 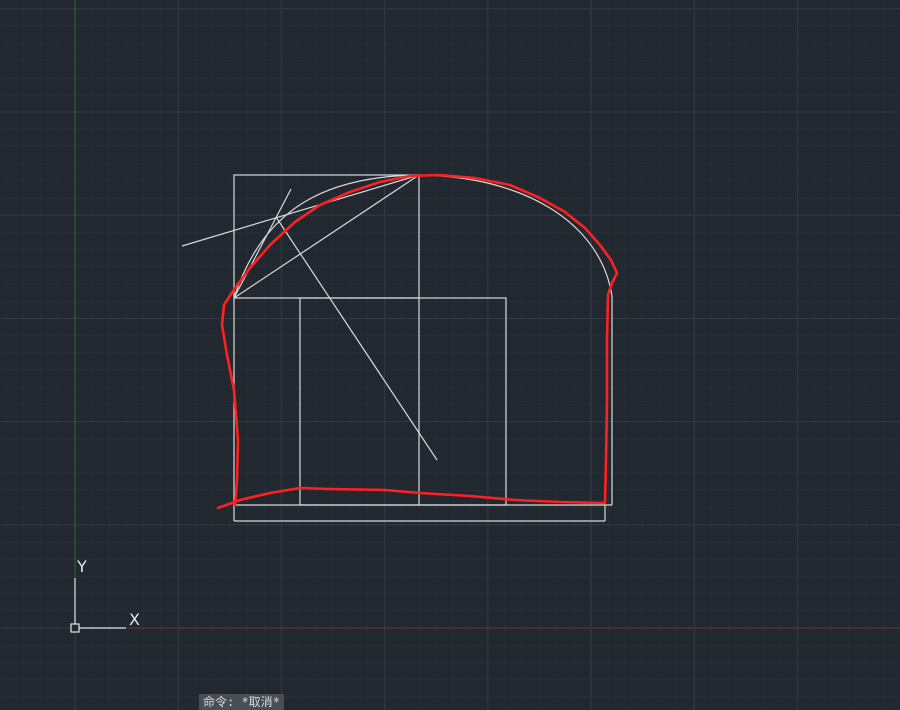 What do you see at coordinates (134, 619) in the screenshot?
I see `ucs-x-label: X` at bounding box center [134, 619].